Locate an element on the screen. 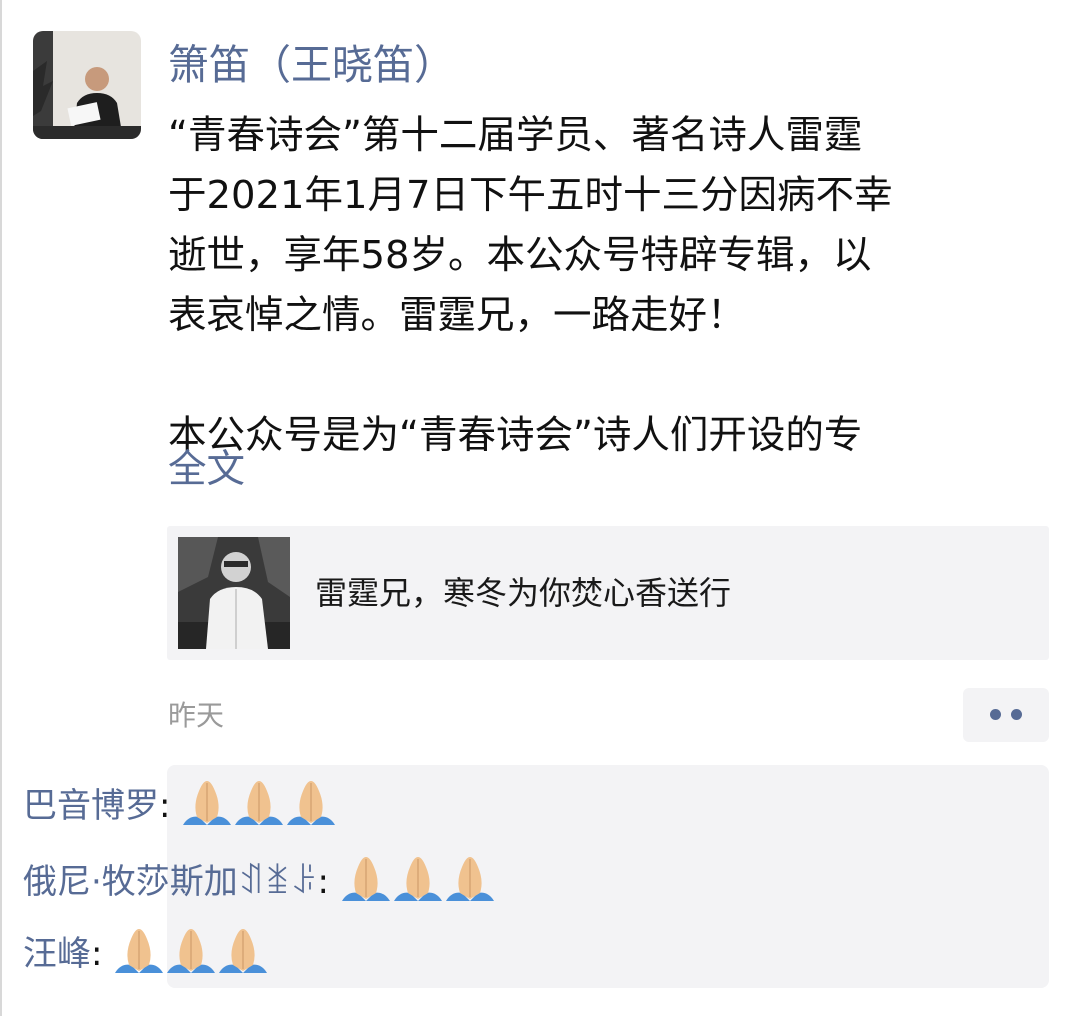 The image size is (1080, 1016). shared-article-card: 雷霆兄，寒冬为你焚心香送行 is located at coordinates (608, 593).